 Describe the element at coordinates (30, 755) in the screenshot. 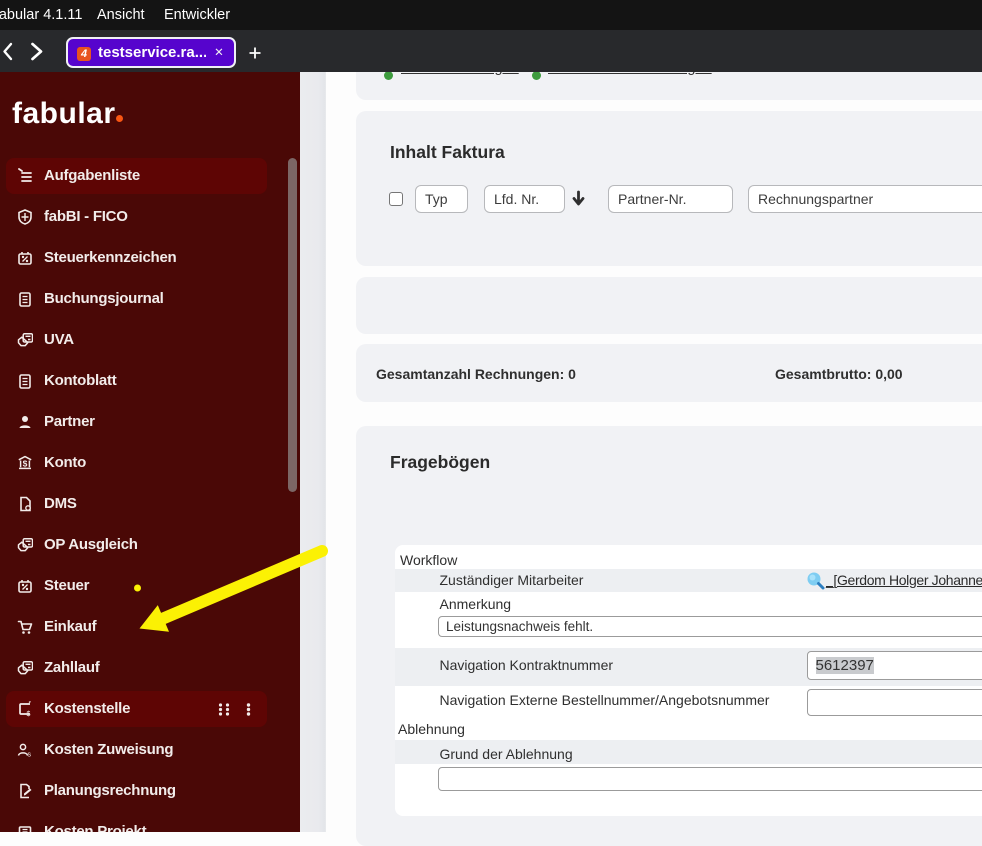

I see `svg-text: s` at that location.